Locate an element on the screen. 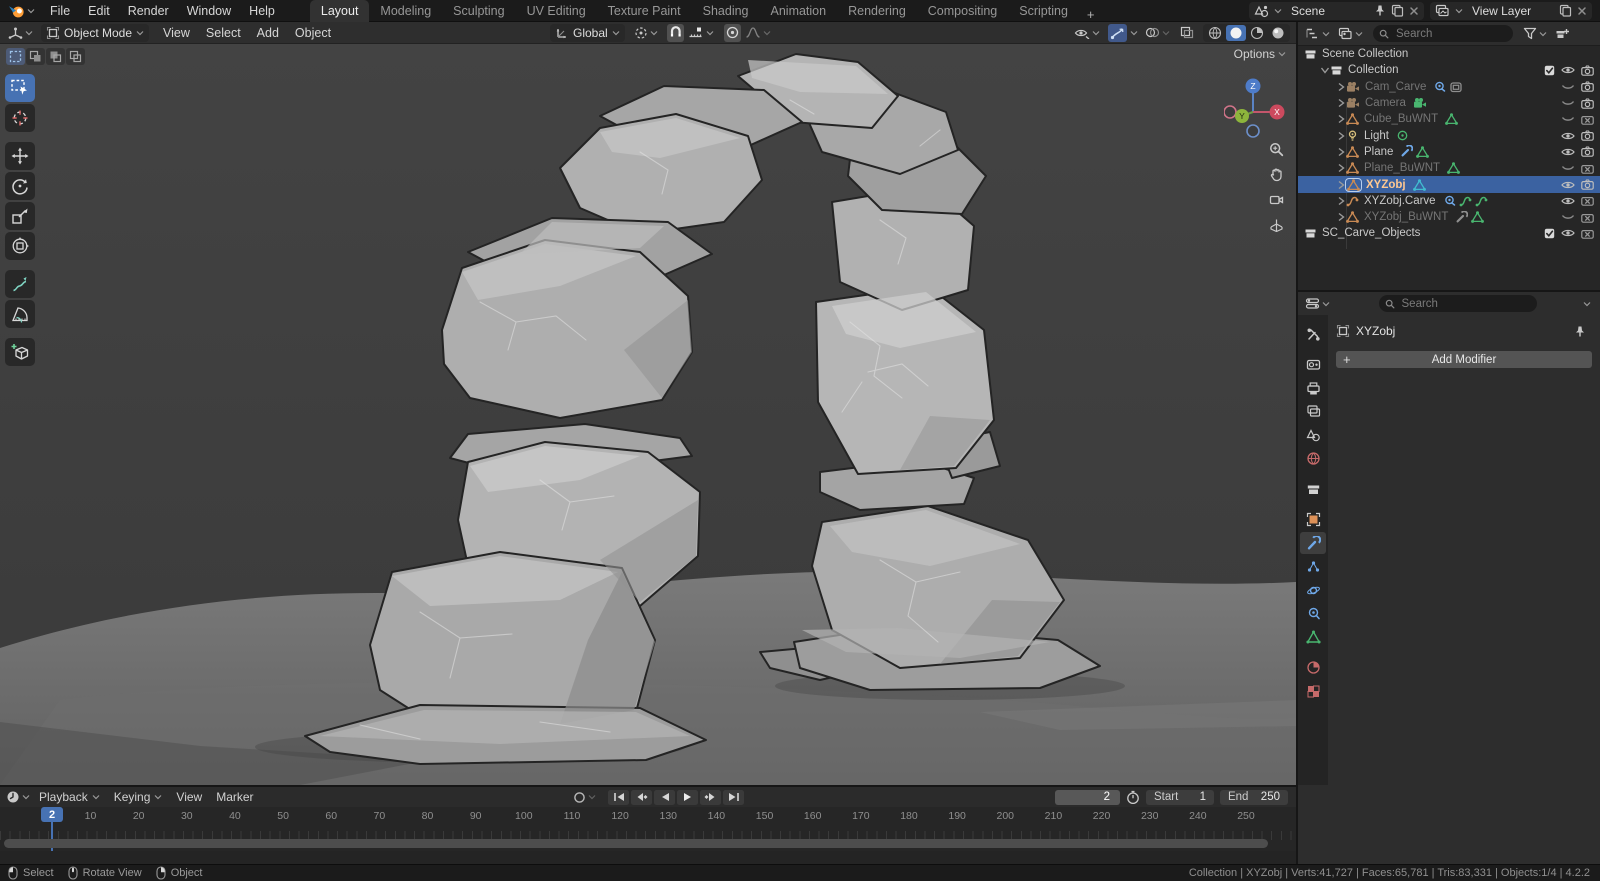 This screenshot has width=1600, height=881. collapse-arrow-icon is located at coordinates (1325, 70).